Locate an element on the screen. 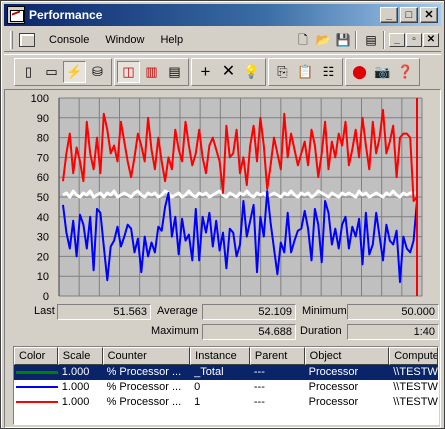 This screenshot has height=429, width=445. menu-grip is located at coordinates (11, 39).